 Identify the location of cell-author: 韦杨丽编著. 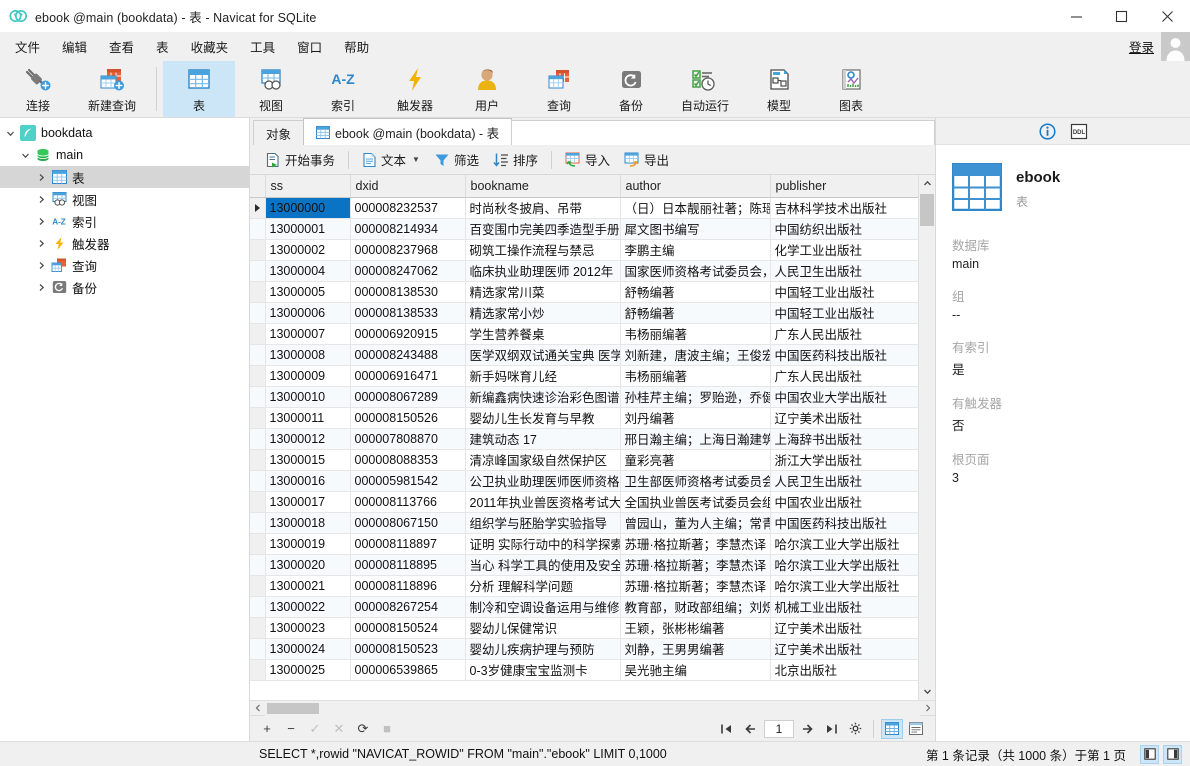
(695, 334).